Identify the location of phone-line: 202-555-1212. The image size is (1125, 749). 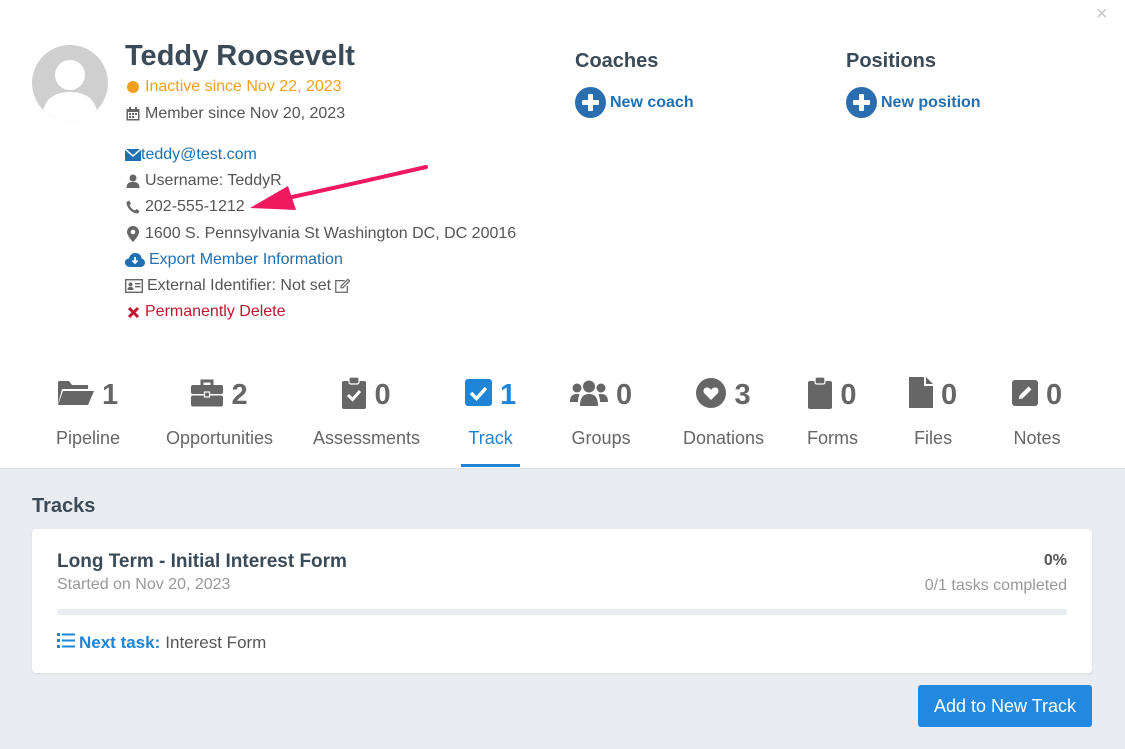
(185, 207).